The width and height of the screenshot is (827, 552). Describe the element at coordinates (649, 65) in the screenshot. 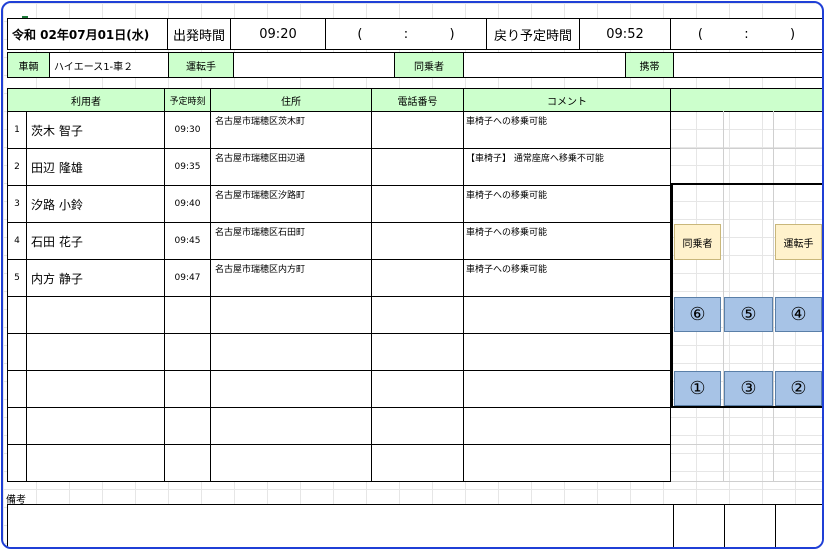

I see `phone-label: 携帯` at that location.